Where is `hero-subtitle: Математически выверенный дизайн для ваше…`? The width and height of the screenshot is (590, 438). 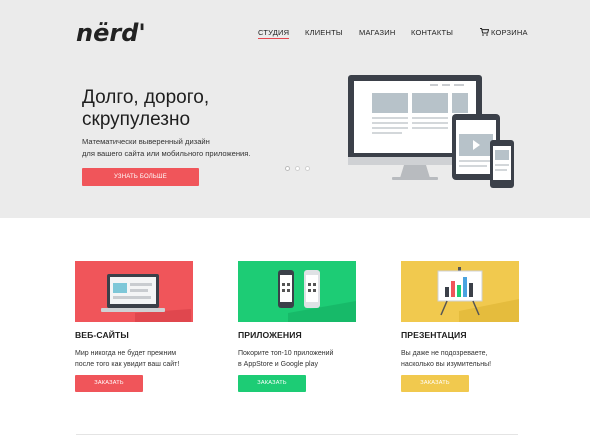
hero-subtitle: Математически выверенный дизайн для ваше… is located at coordinates (192, 148).